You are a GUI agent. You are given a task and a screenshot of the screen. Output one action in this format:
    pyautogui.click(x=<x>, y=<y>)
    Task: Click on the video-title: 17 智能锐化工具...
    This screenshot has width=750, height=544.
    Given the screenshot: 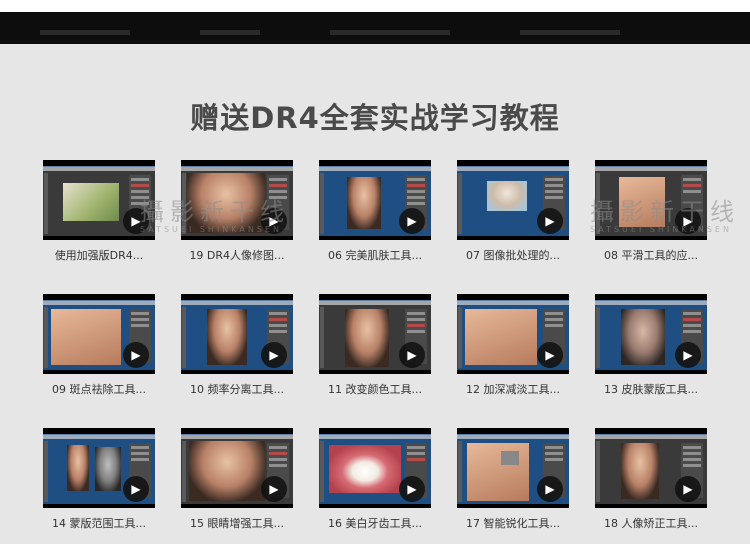 What is the action you would take?
    pyautogui.click(x=513, y=523)
    